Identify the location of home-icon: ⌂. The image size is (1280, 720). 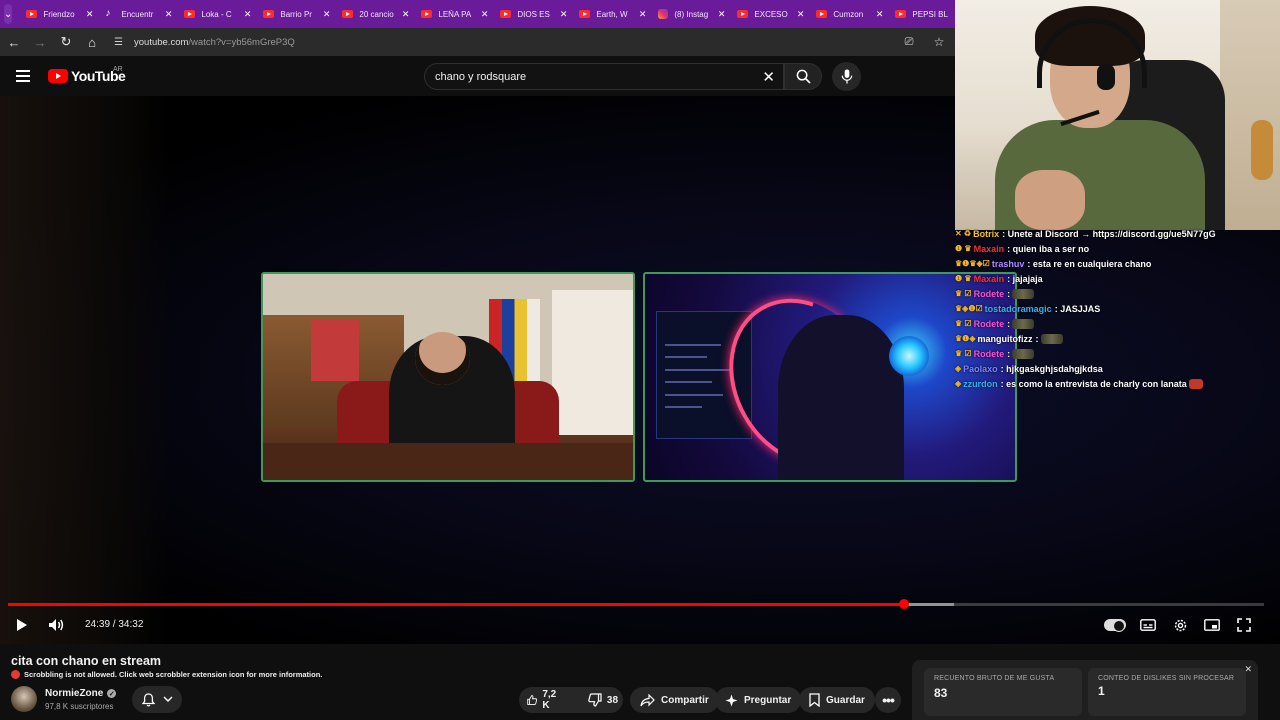
(92, 42).